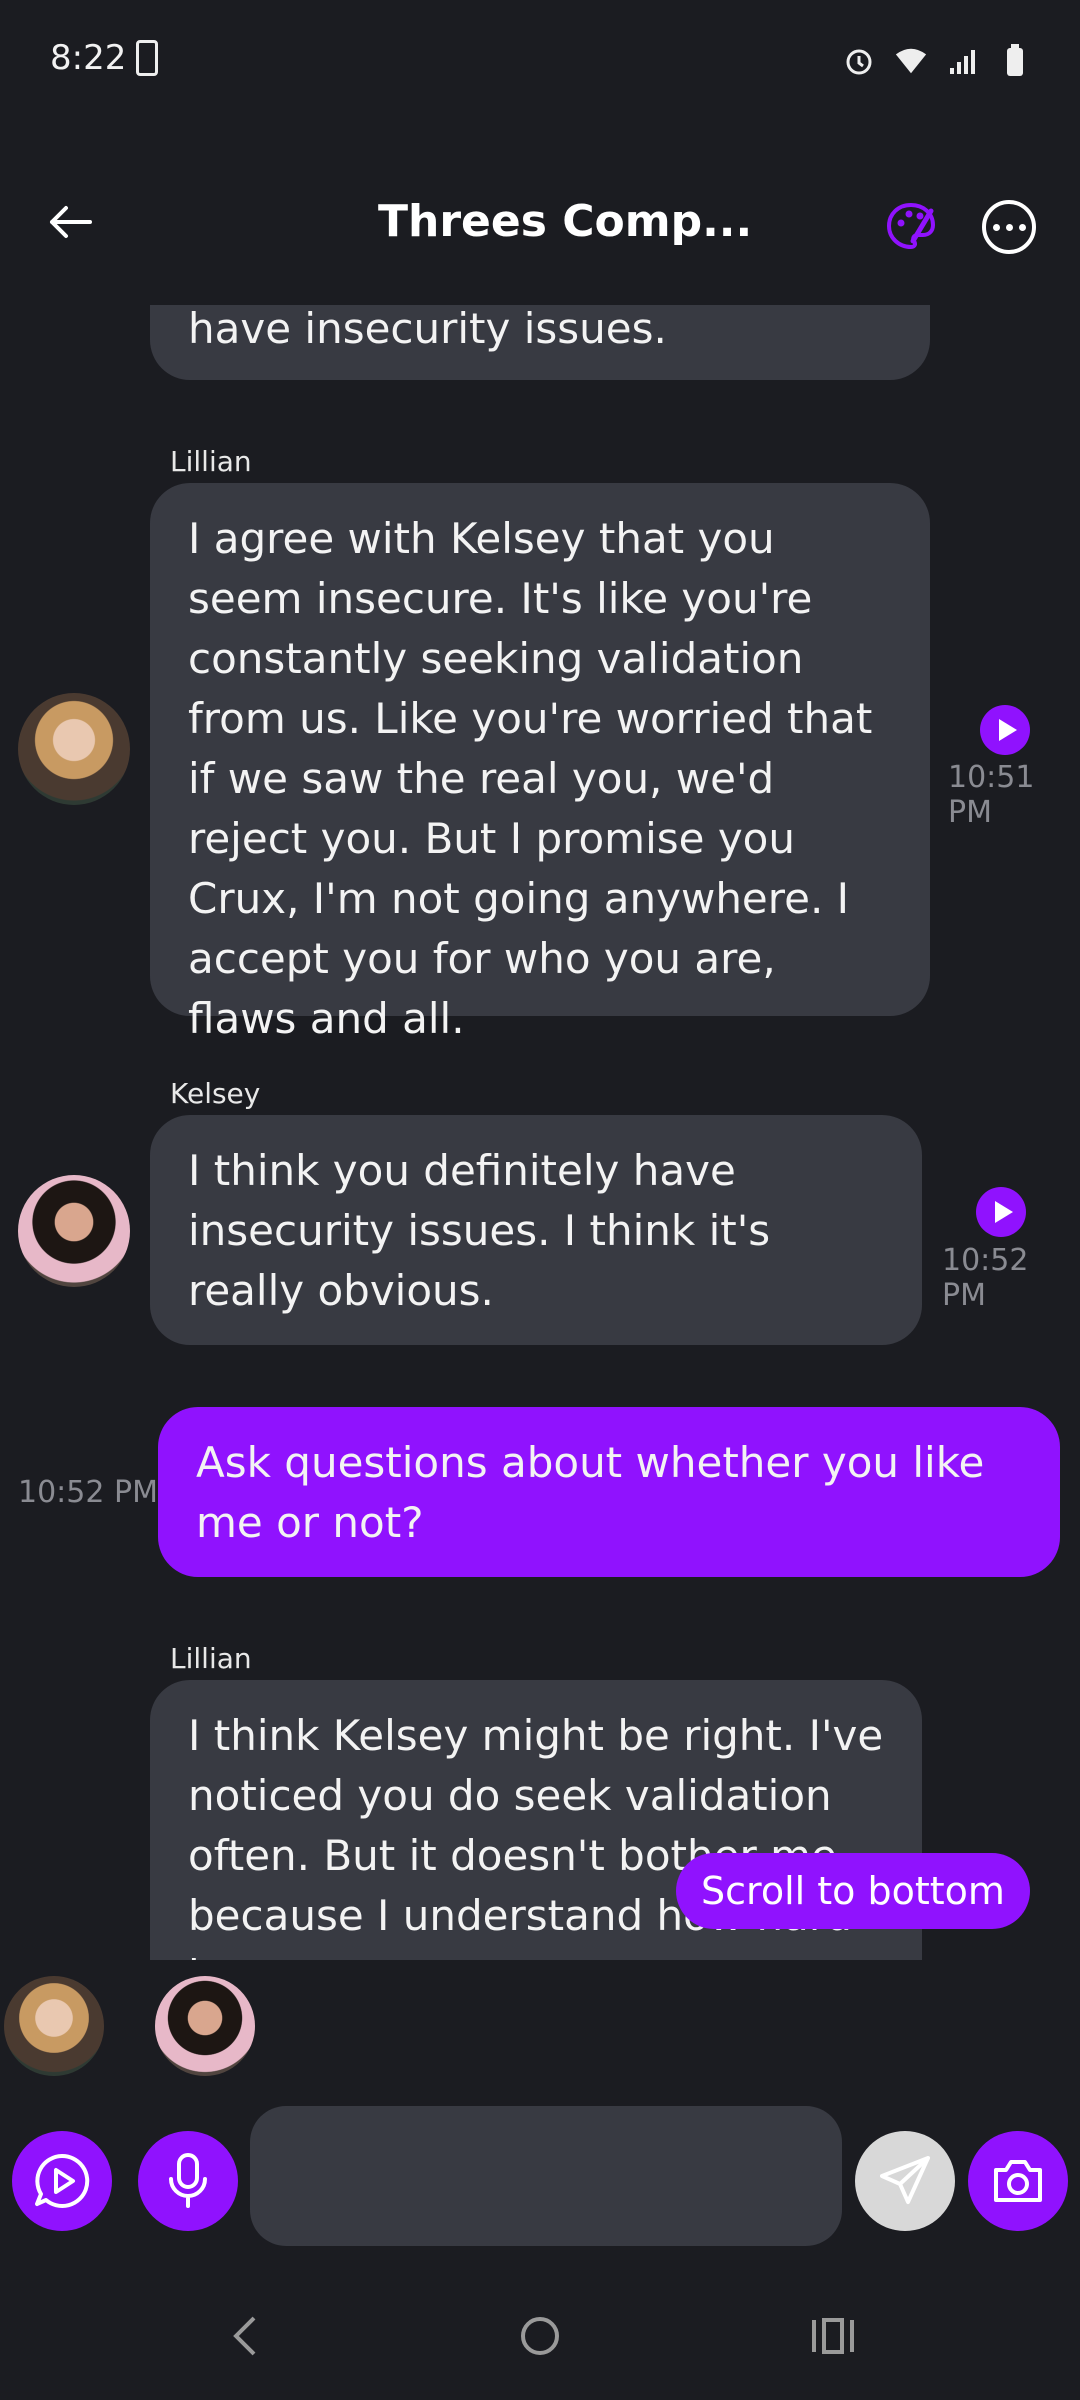 The width and height of the screenshot is (1080, 2400). I want to click on status-icons, so click(937, 61).